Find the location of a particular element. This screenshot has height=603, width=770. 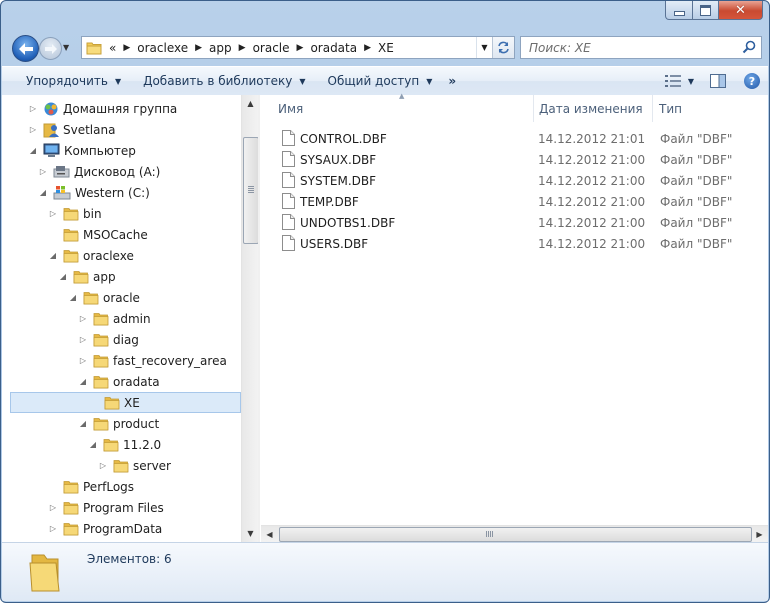

add-to-library-label: Добавить в библиотеку is located at coordinates (218, 81).